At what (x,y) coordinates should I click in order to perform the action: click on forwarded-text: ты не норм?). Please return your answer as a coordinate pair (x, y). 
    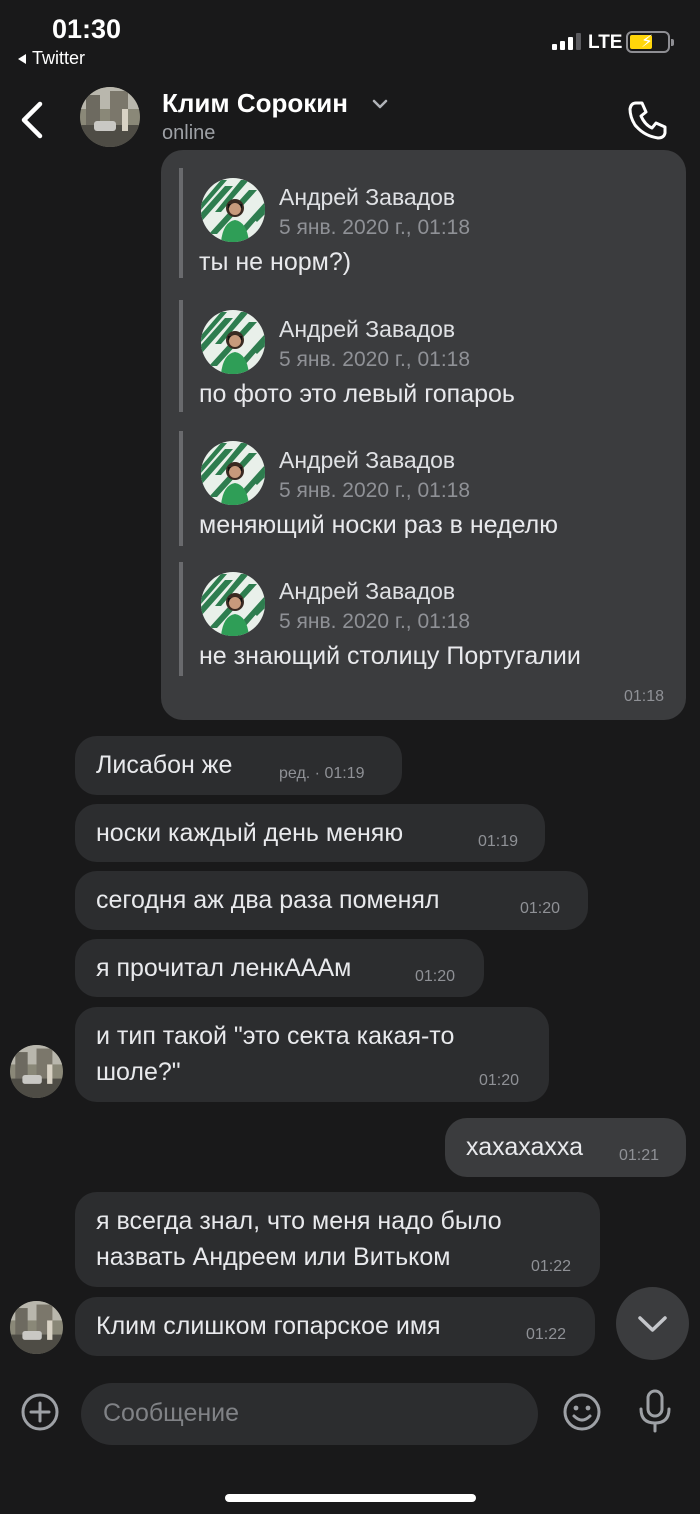
    Looking at the image, I should click on (275, 262).